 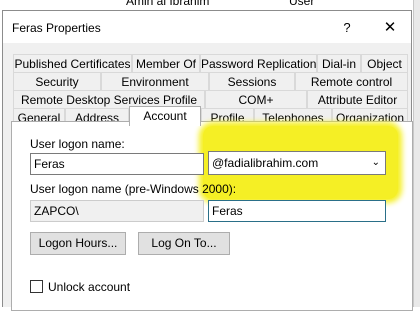 I want to click on tab-account: Account, so click(x=165, y=116).